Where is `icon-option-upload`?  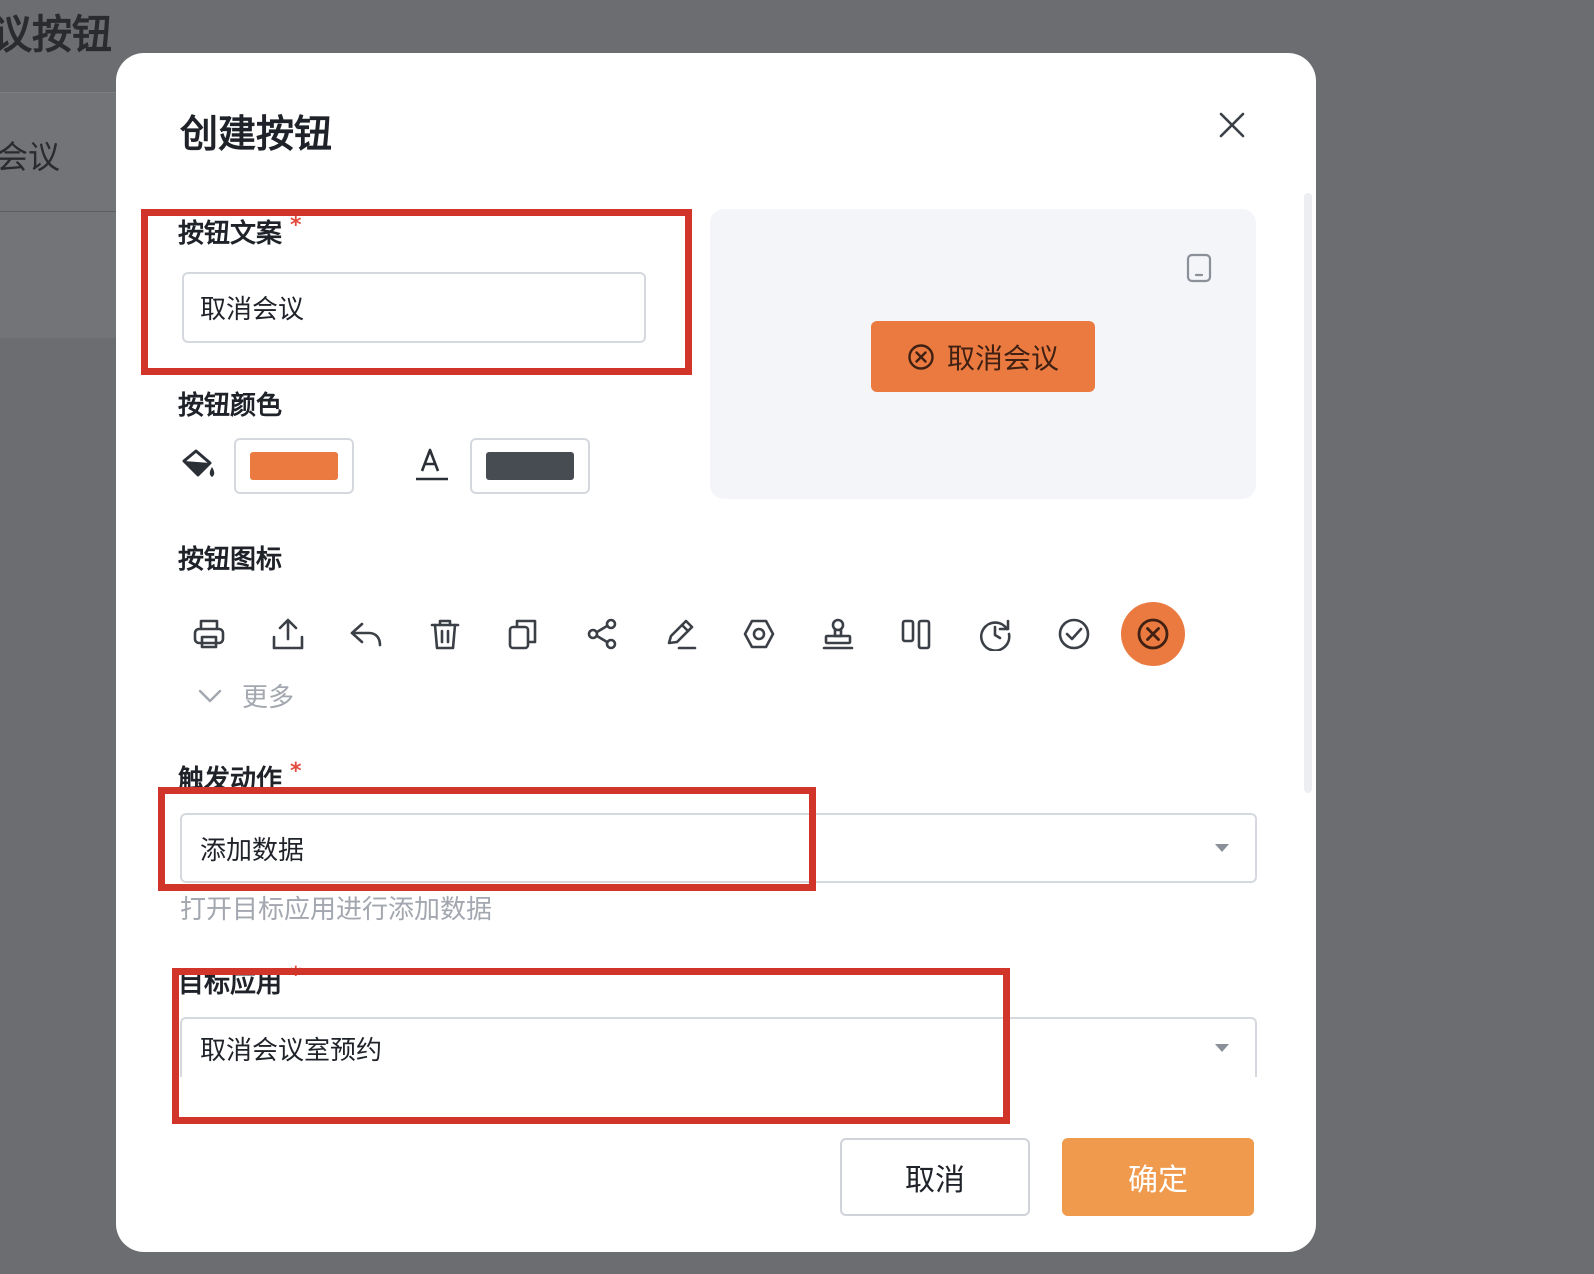
icon-option-upload is located at coordinates (288, 634).